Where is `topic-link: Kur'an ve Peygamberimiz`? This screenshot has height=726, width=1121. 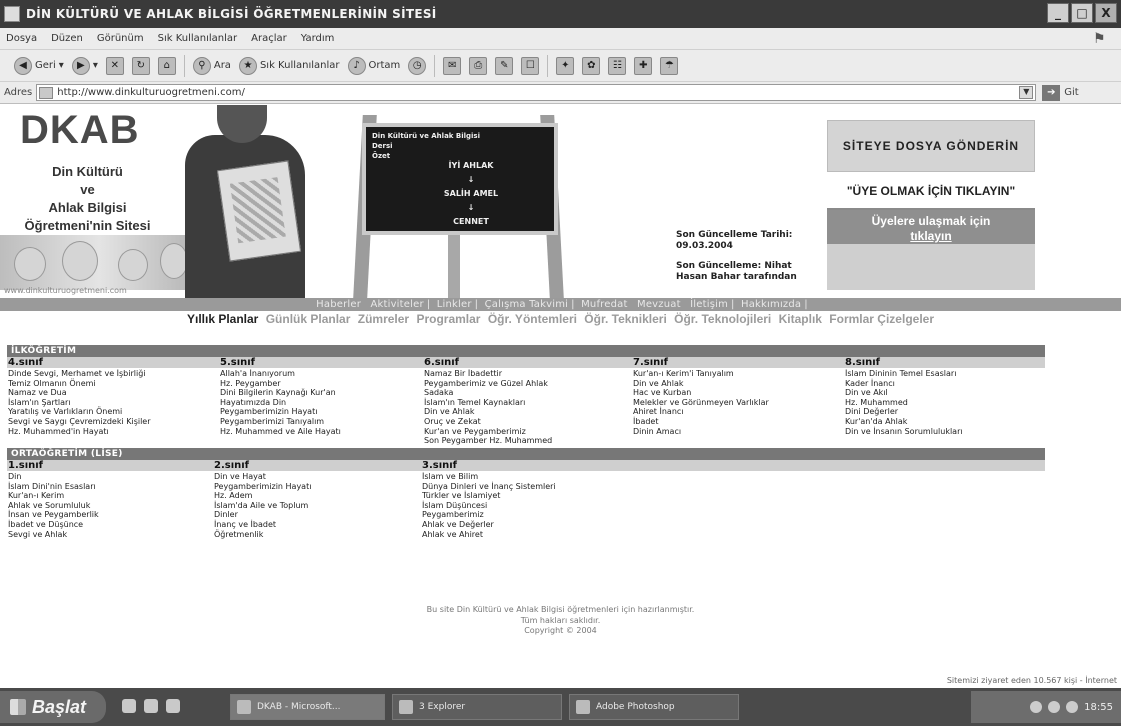 topic-link: Kur'an ve Peygamberimiz is located at coordinates (526, 432).